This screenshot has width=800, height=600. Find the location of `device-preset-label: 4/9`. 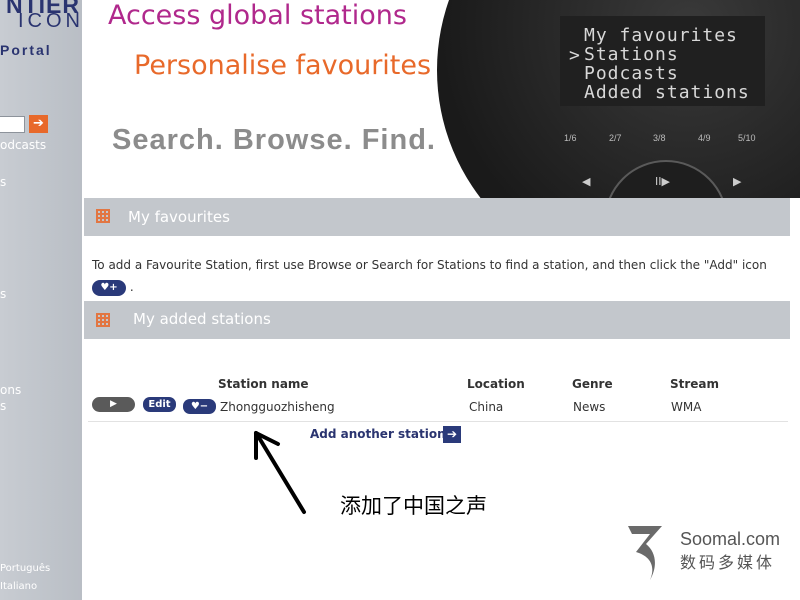

device-preset-label: 4/9 is located at coordinates (704, 138).